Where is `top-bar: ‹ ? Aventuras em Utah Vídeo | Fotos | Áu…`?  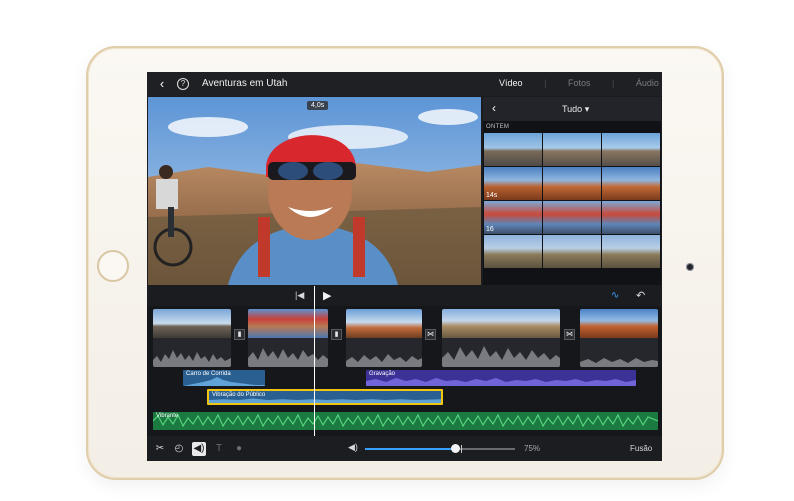
top-bar: ‹ ? Aventuras em Utah Vídeo | Fotos | Áu… is located at coordinates (404, 84).